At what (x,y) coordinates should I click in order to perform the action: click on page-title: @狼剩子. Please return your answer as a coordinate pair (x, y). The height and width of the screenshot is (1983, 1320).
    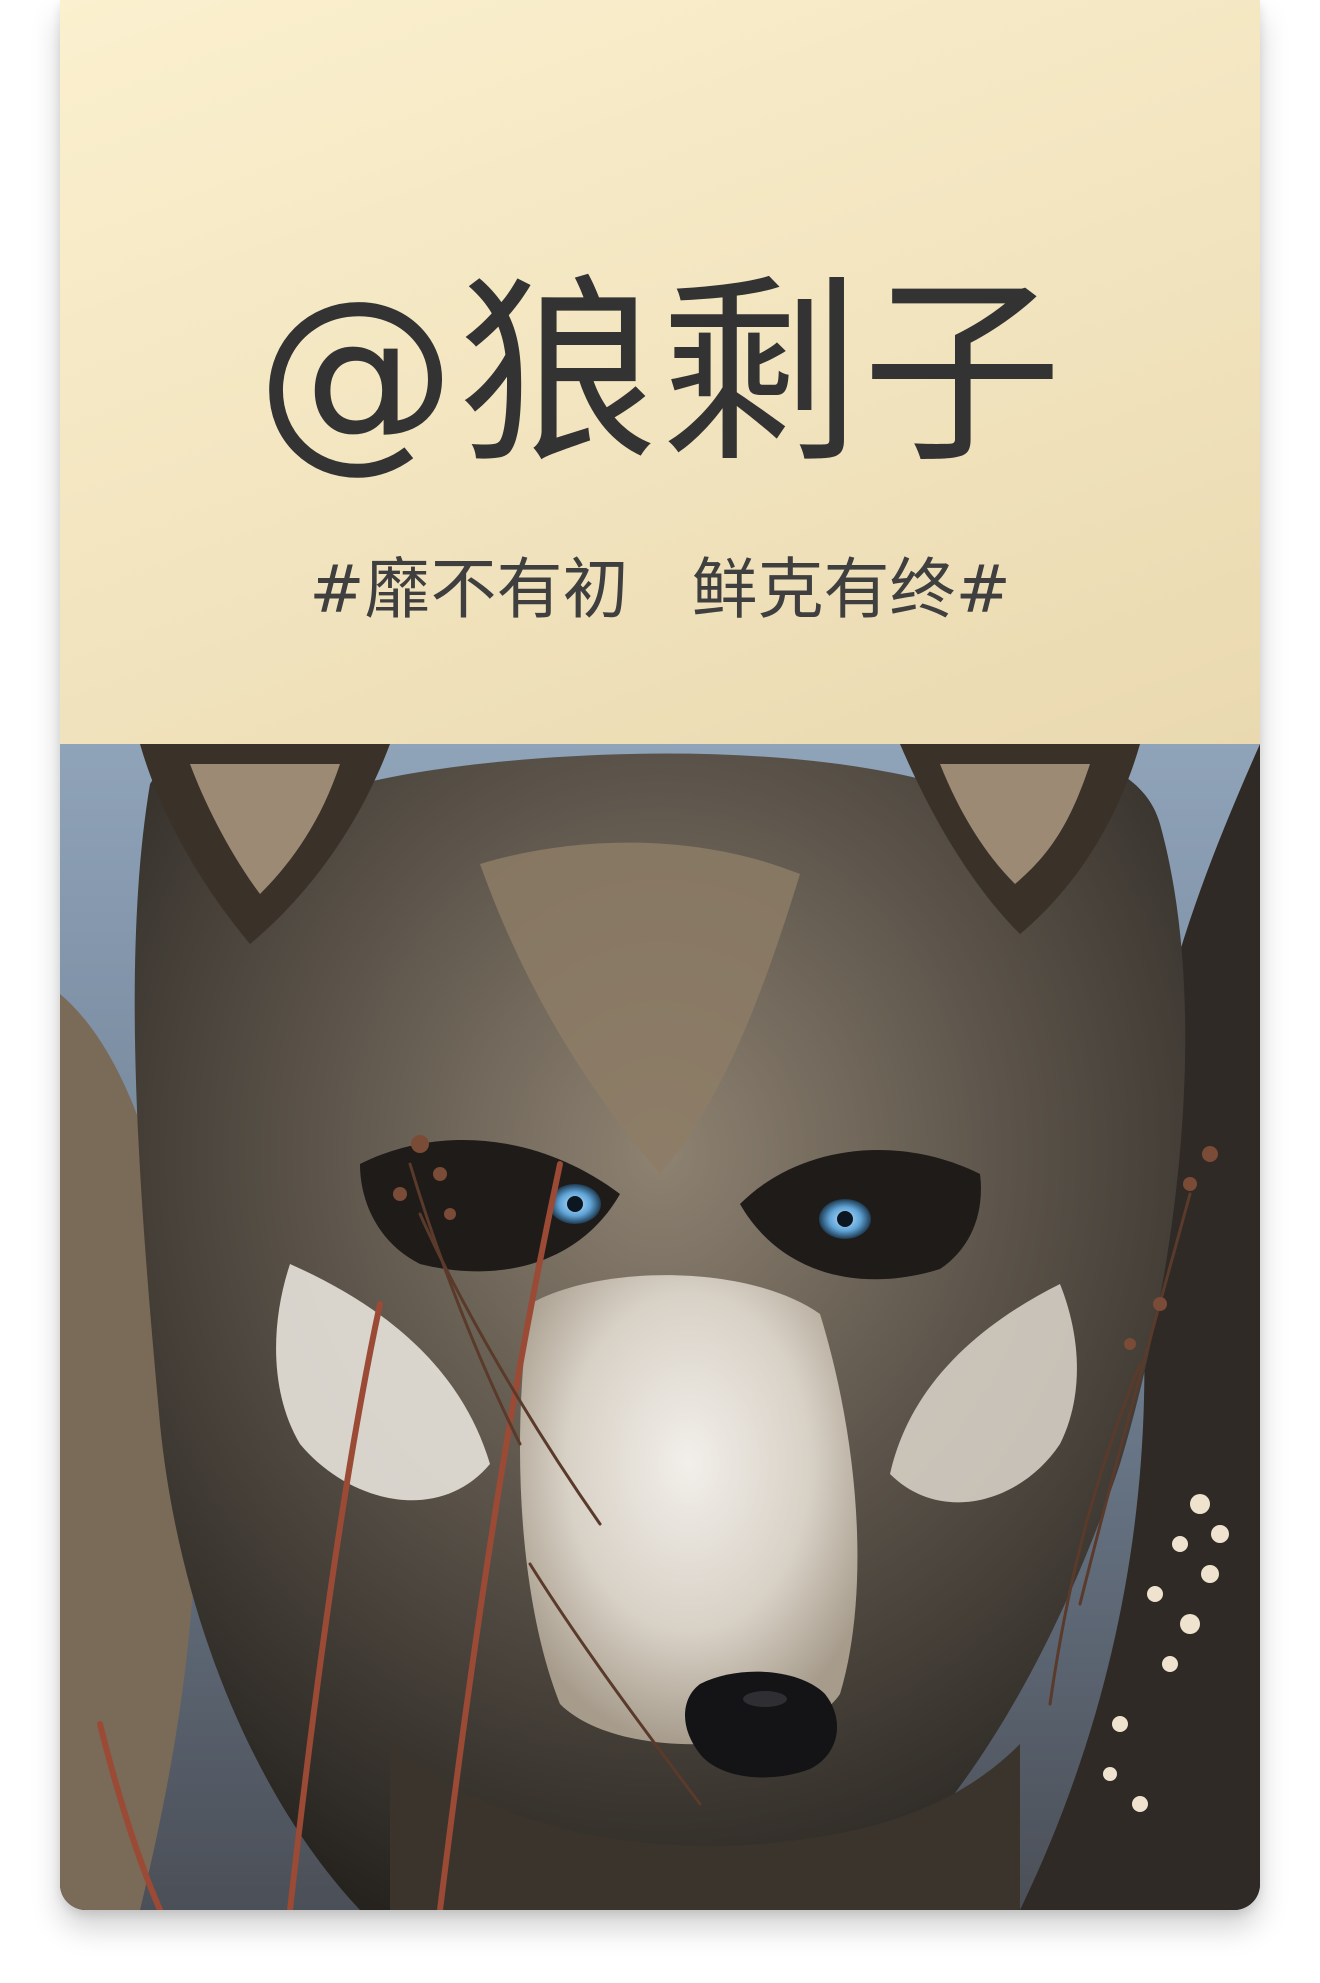
    Looking at the image, I should click on (659, 374).